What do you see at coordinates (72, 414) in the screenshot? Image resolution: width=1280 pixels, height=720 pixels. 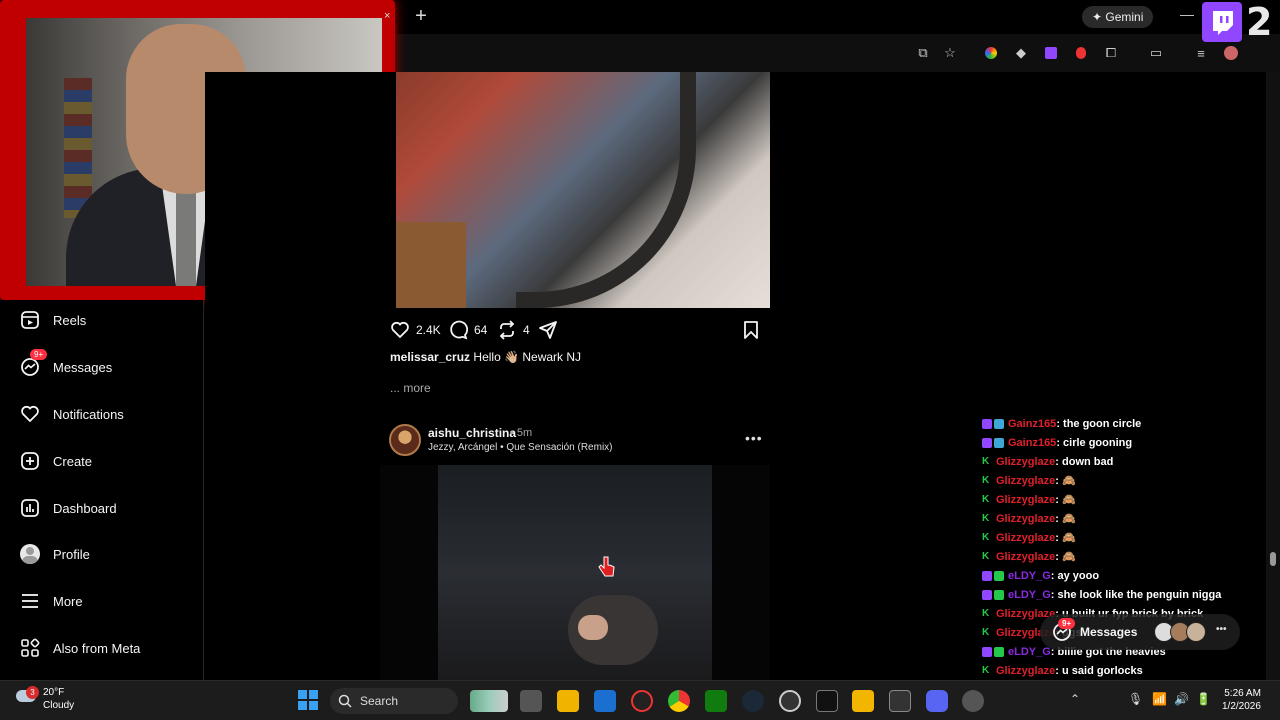 I see `sidebar-item-notifications: Notifications` at bounding box center [72, 414].